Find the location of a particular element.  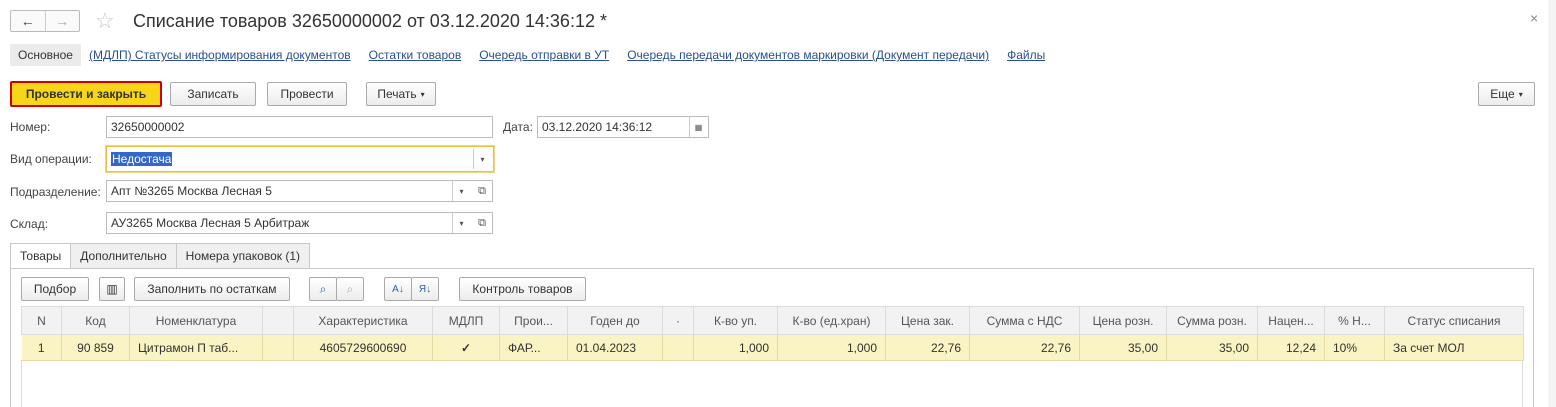

column-header: Цена розн. is located at coordinates (1123, 320).